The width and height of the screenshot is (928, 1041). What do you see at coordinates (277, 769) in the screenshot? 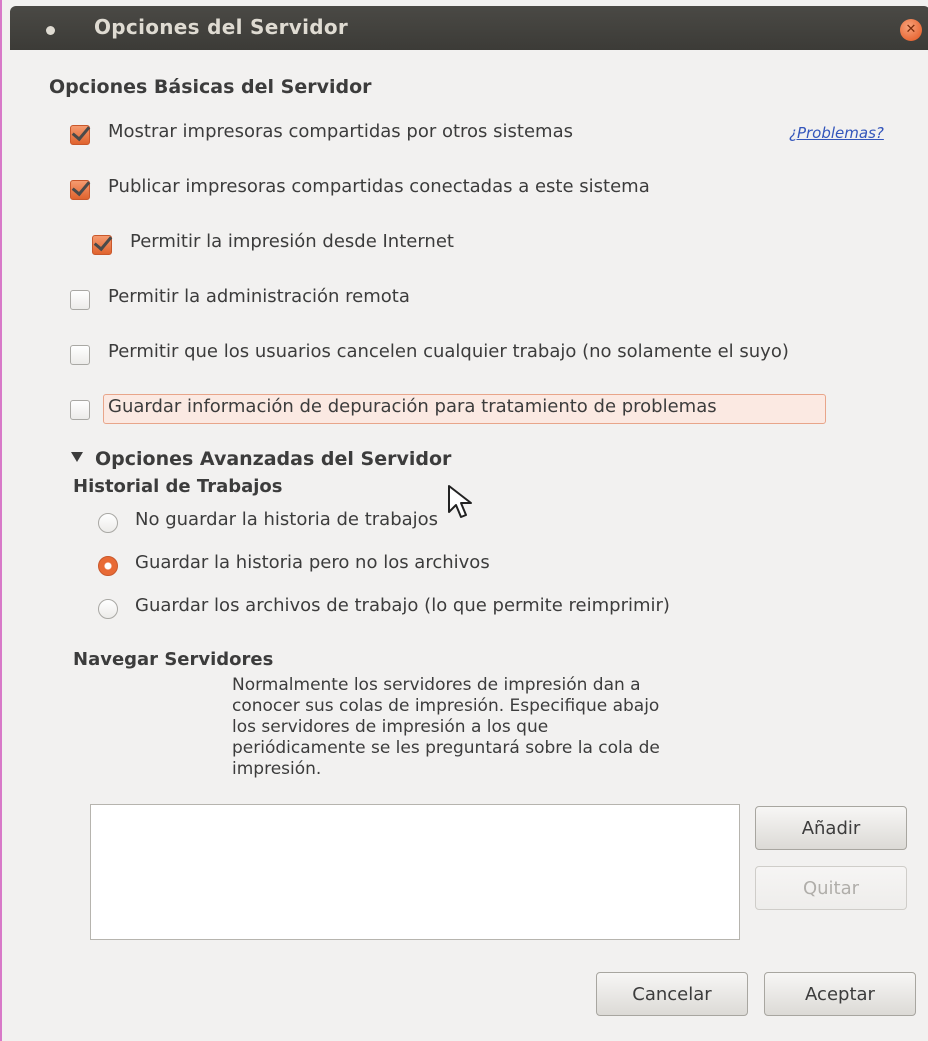
I see `description-line: impresión.` at bounding box center [277, 769].